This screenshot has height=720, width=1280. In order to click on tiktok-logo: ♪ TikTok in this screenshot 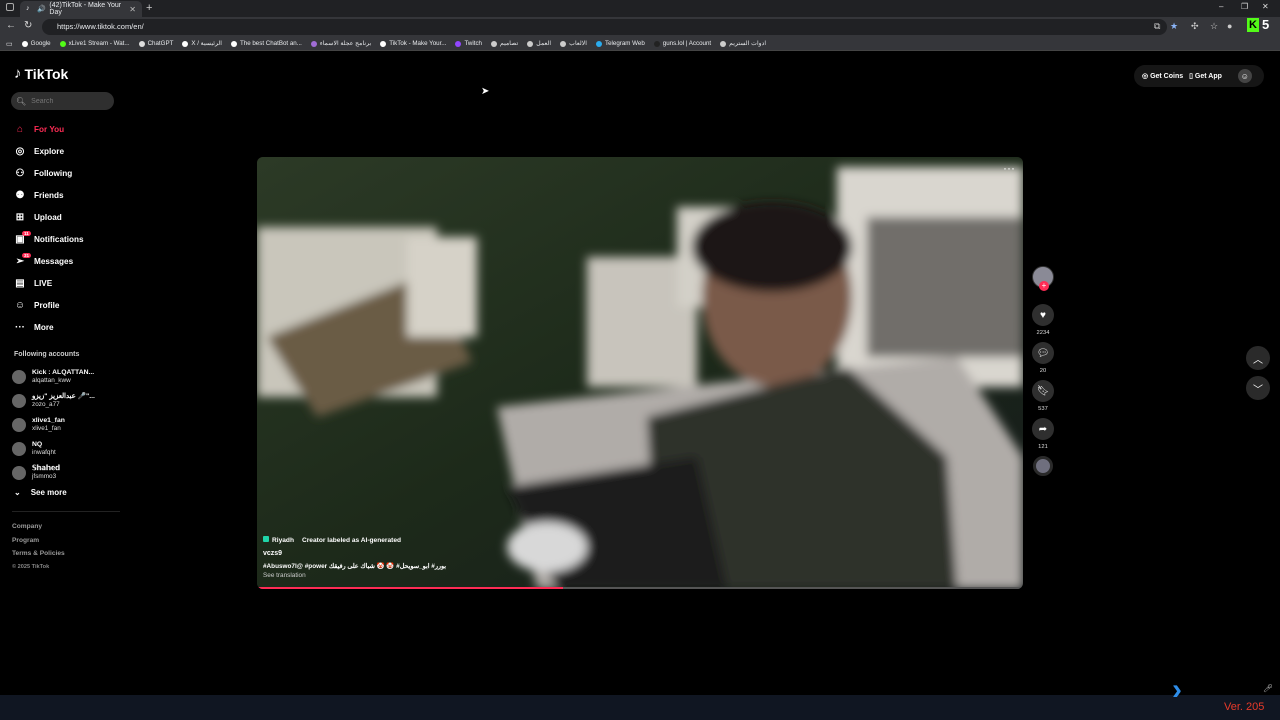, I will do `click(41, 73)`.